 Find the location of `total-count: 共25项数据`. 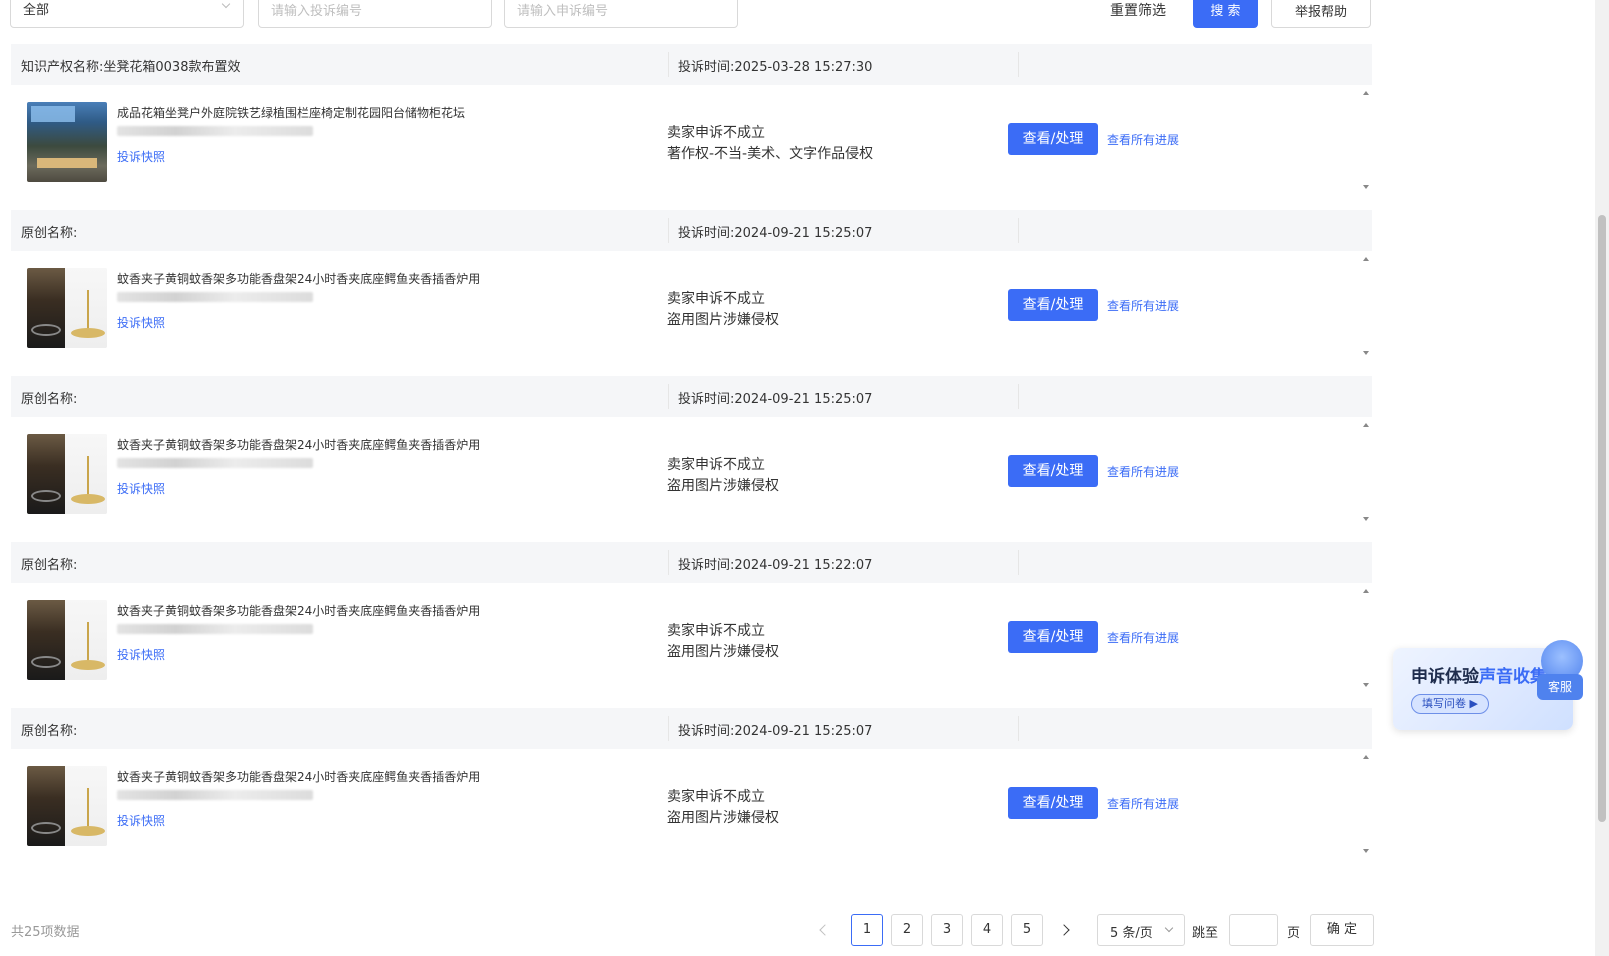

total-count: 共25项数据 is located at coordinates (45, 932).